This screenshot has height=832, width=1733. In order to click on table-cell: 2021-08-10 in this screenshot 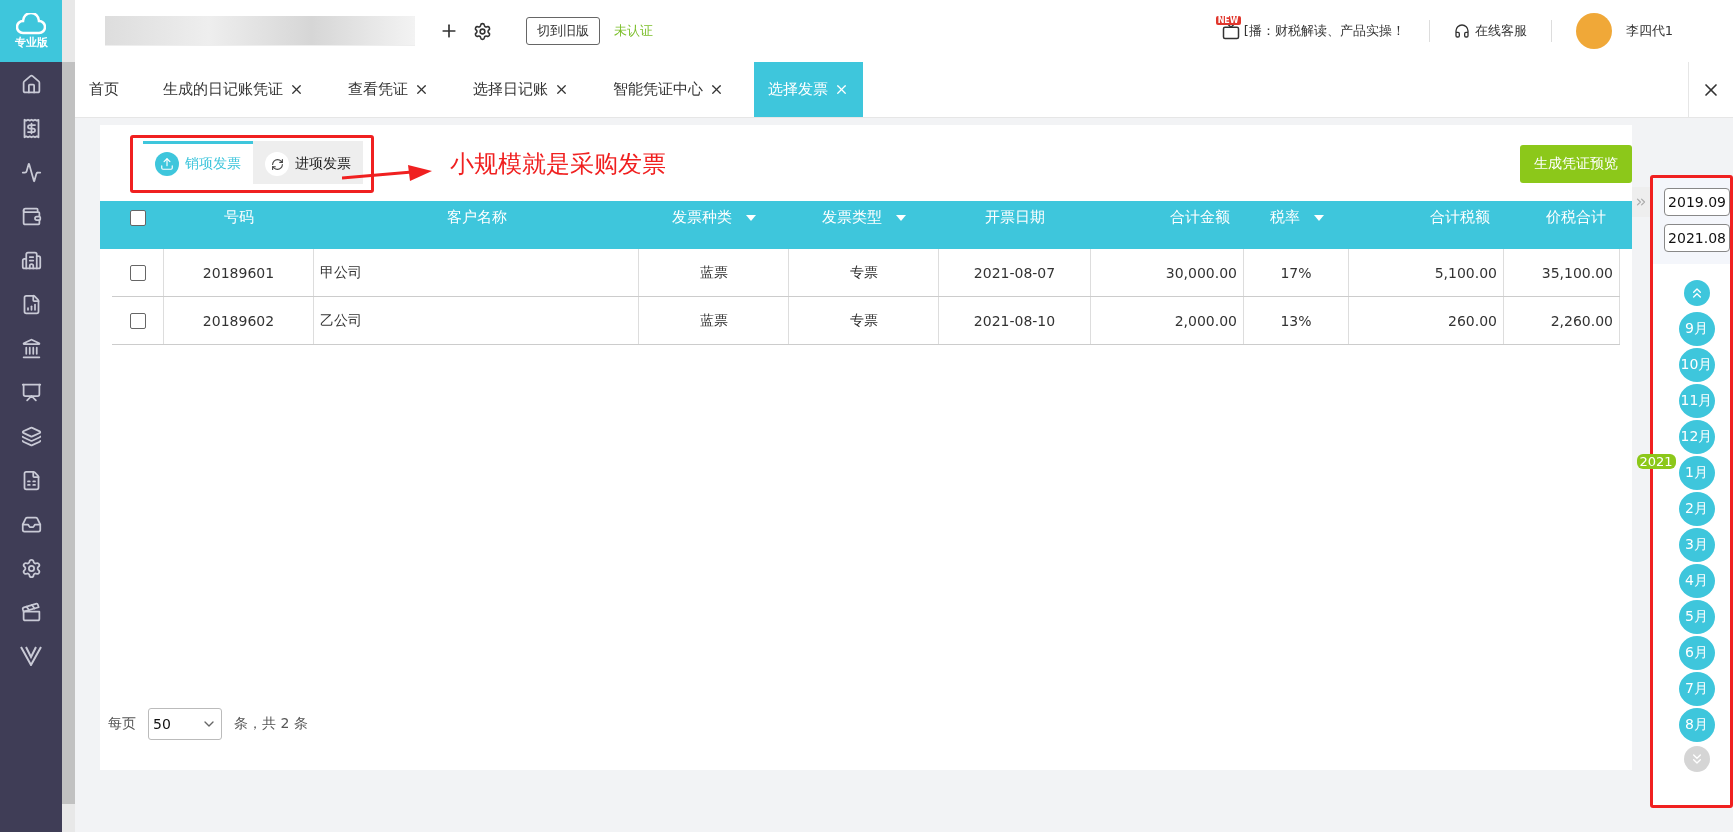, I will do `click(1015, 320)`.